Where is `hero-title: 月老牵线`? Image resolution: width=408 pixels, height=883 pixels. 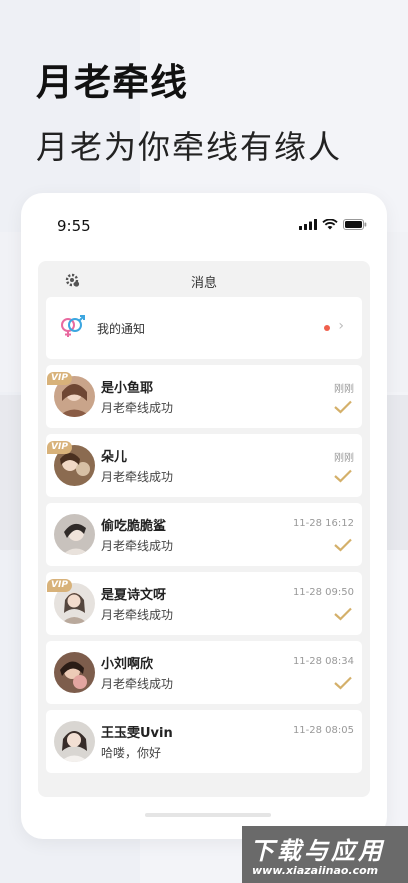
hero-title: 月老牵线 is located at coordinates (112, 82).